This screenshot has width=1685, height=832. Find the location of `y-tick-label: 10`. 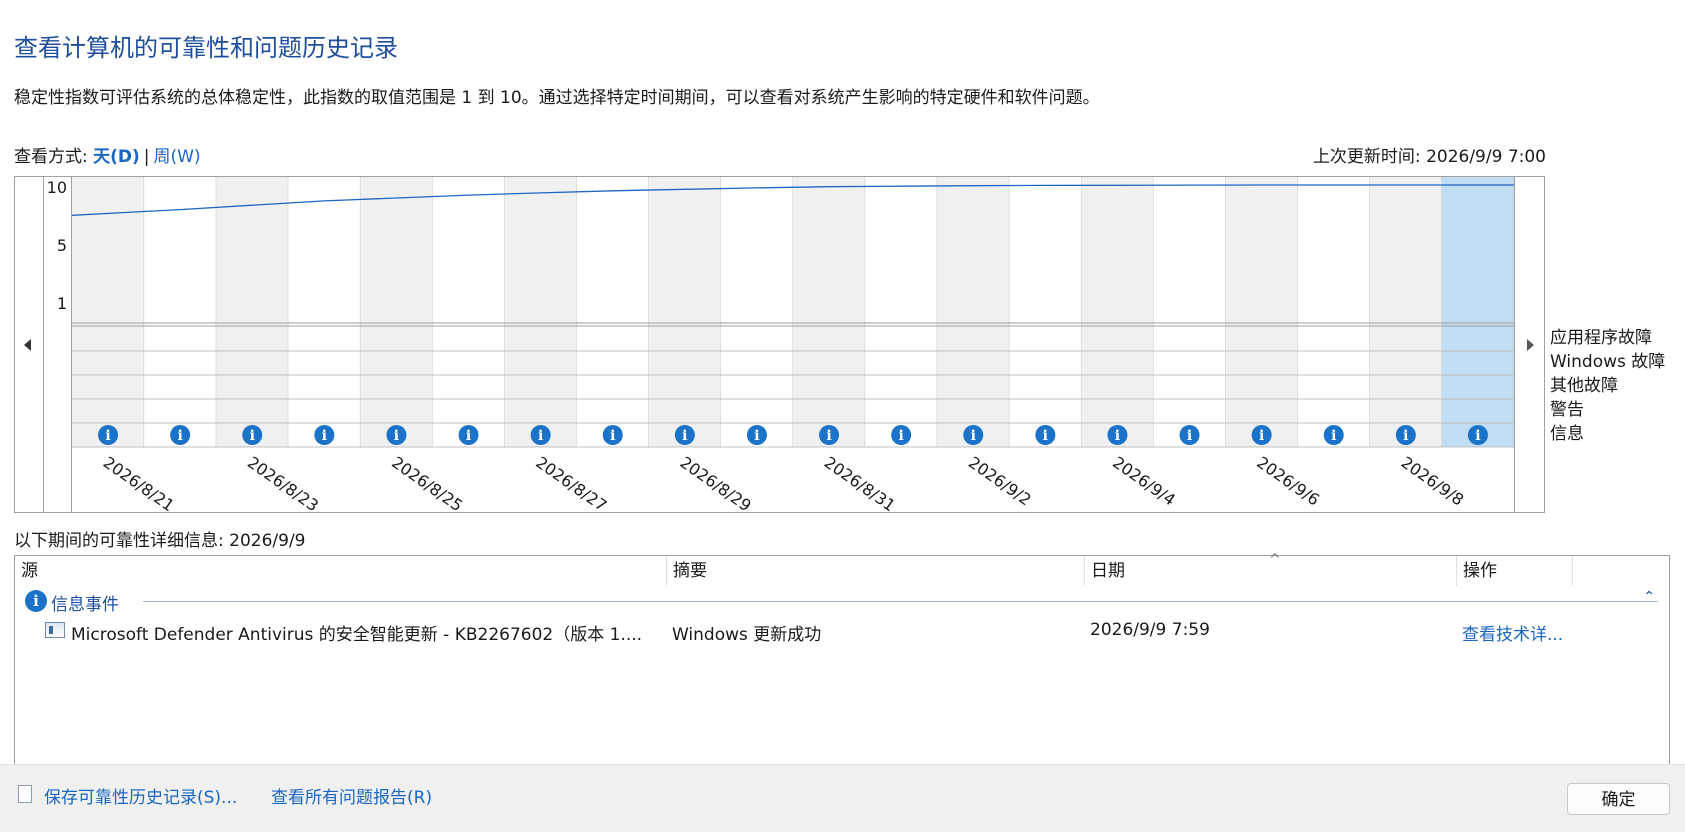

y-tick-label: 10 is located at coordinates (56, 187).